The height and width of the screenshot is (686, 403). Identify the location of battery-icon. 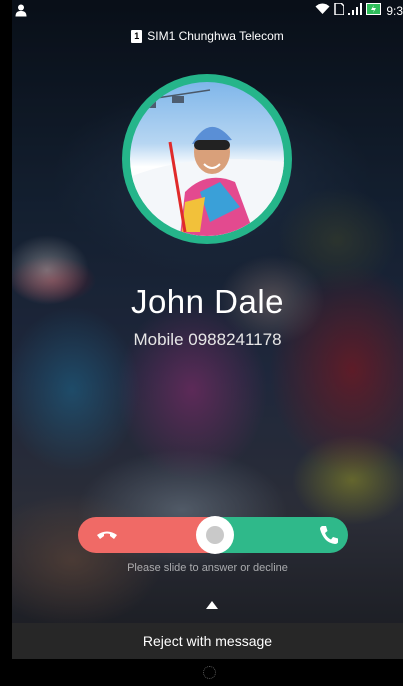
(374, 10).